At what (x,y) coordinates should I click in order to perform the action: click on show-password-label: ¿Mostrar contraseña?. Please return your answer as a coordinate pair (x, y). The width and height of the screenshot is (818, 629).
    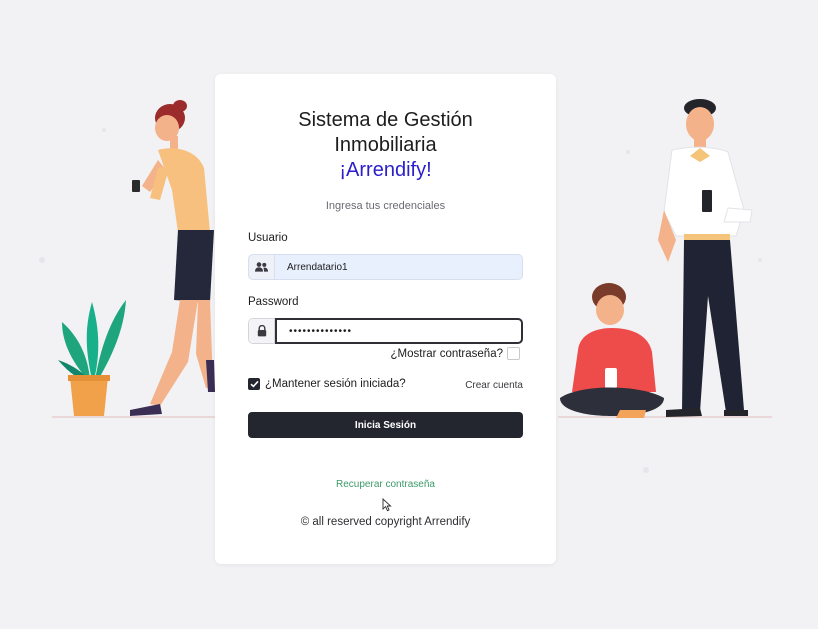
    Looking at the image, I should click on (447, 353).